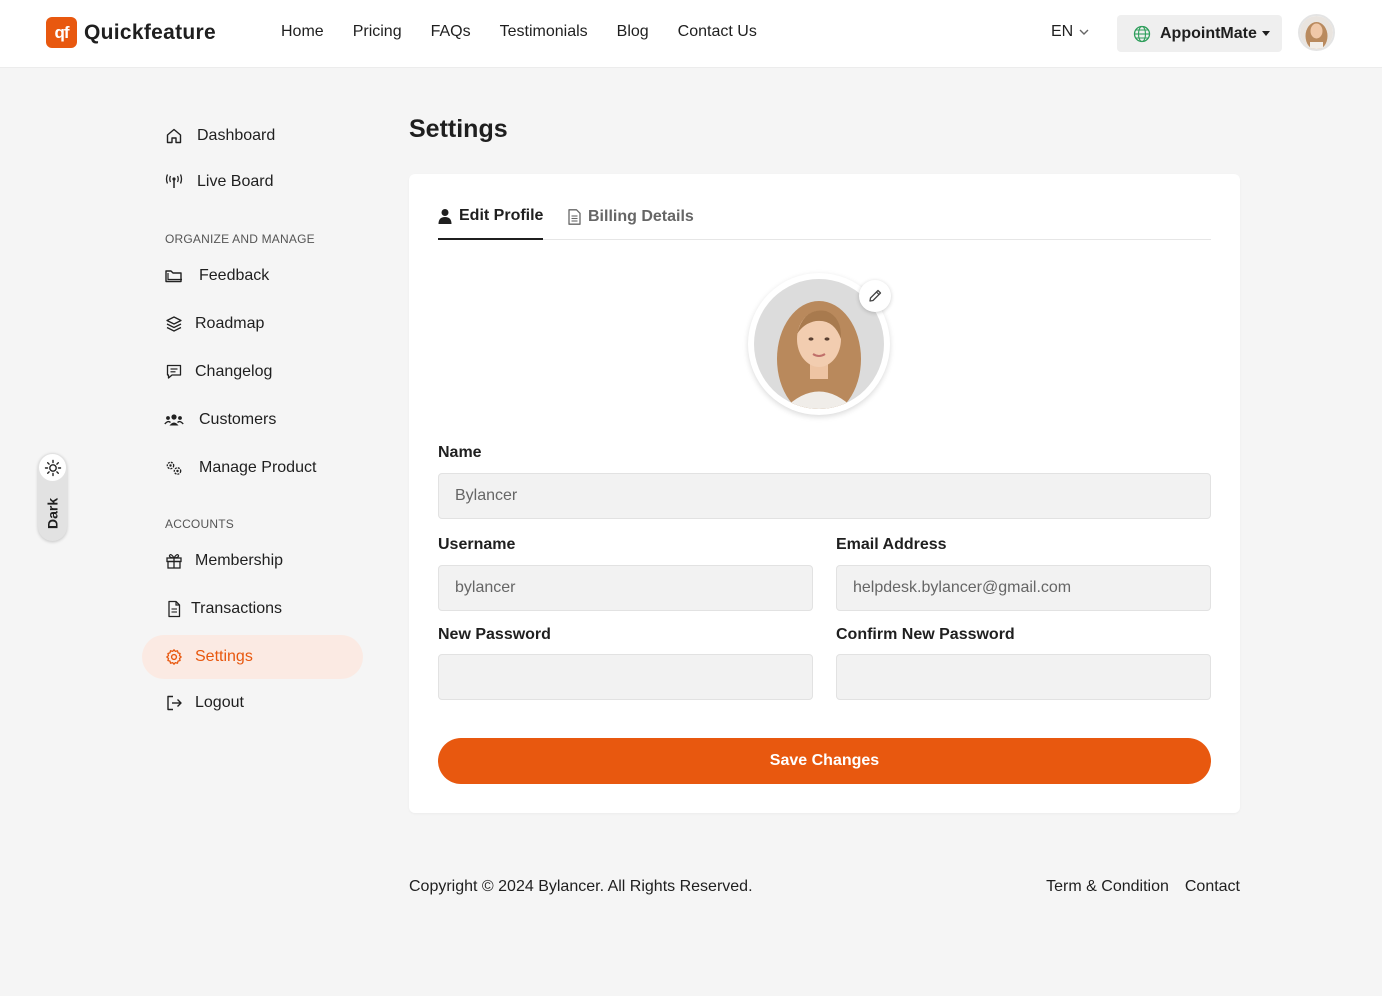  Describe the element at coordinates (174, 372) in the screenshot. I see `message-icon` at that location.